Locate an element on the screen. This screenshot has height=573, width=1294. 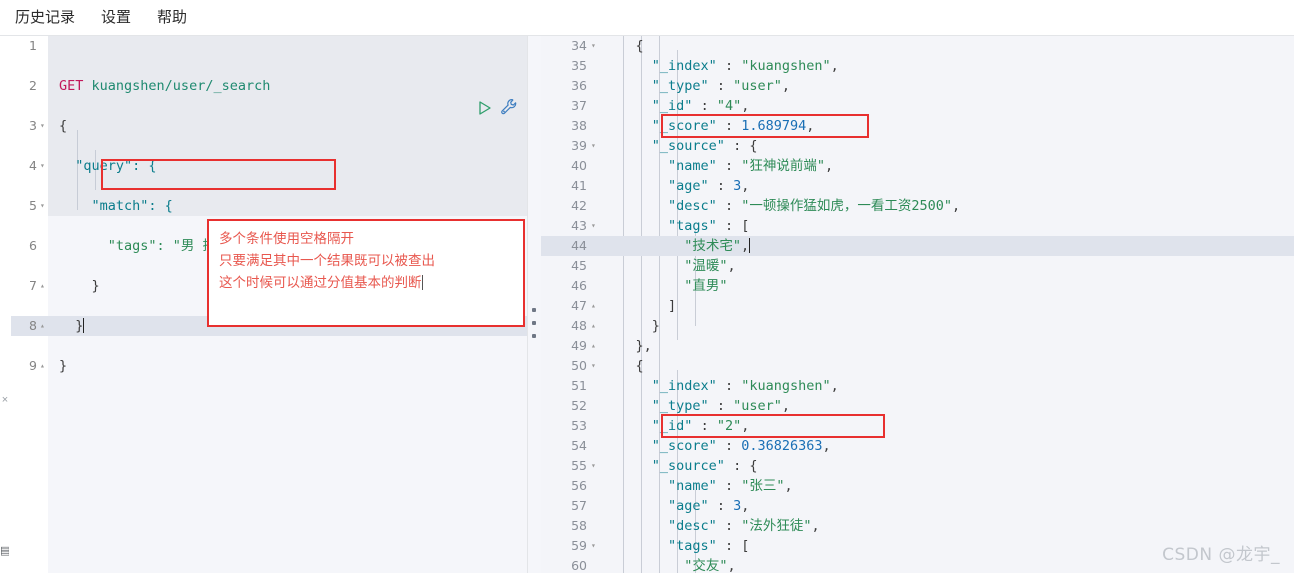
line-number: 49 is located at coordinates (579, 345).